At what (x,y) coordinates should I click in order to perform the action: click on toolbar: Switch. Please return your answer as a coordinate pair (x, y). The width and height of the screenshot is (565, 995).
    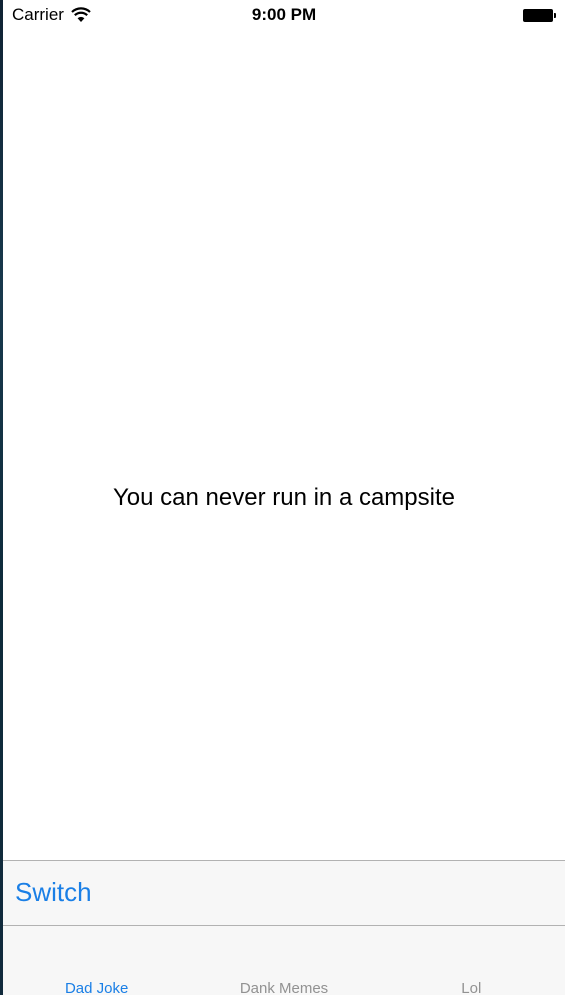
    Looking at the image, I should click on (284, 893).